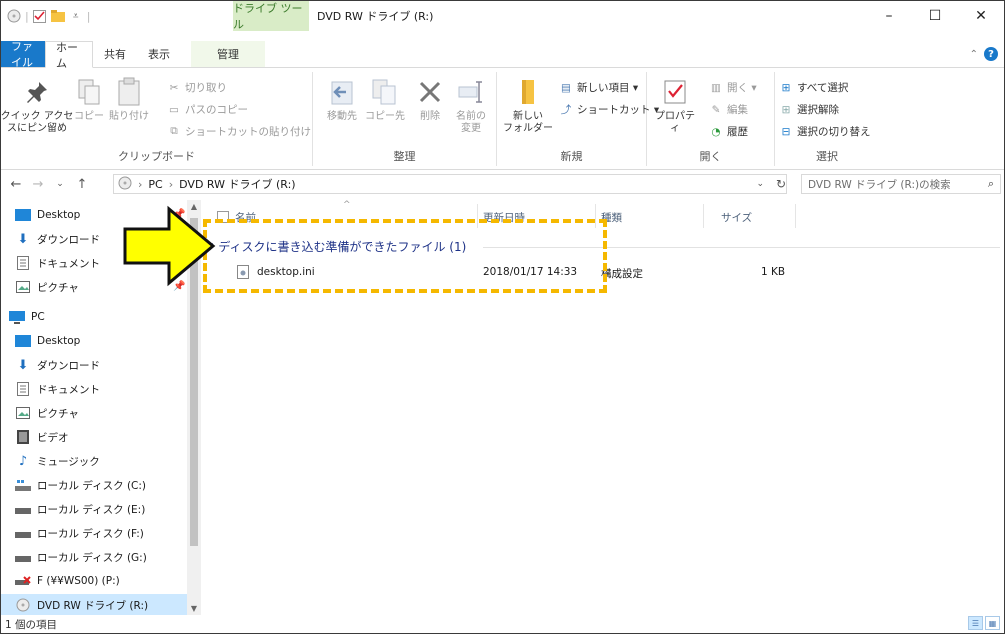 The image size is (1005, 634). Describe the element at coordinates (611, 217) in the screenshot. I see `column-header-type: 種類` at that location.